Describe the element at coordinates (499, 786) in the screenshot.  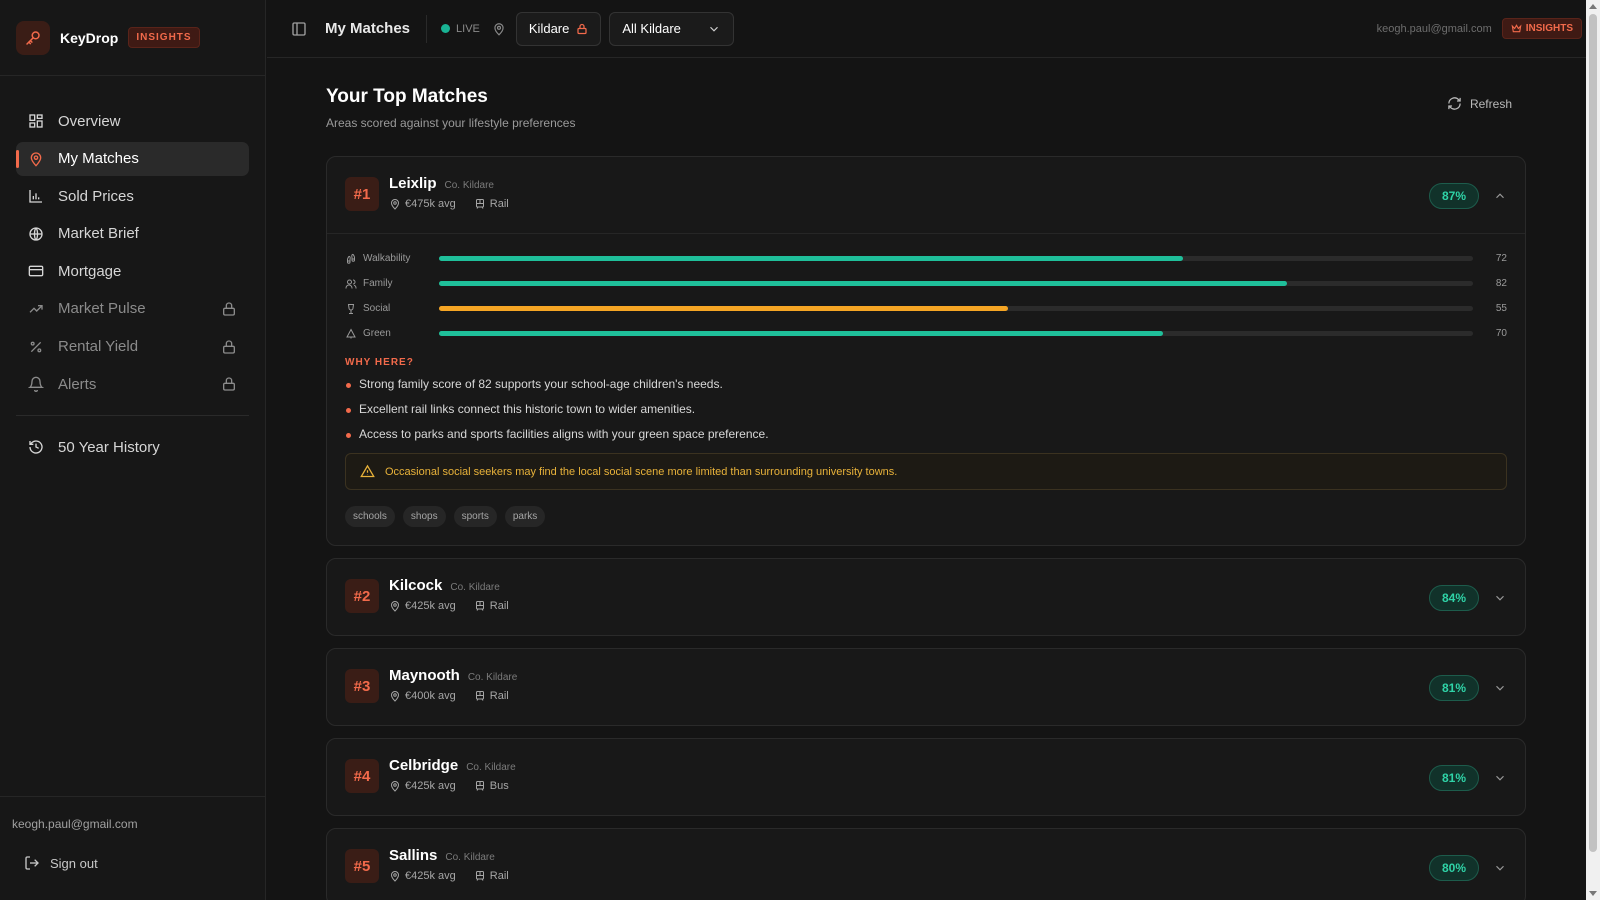
I see `transport-type: Bus` at that location.